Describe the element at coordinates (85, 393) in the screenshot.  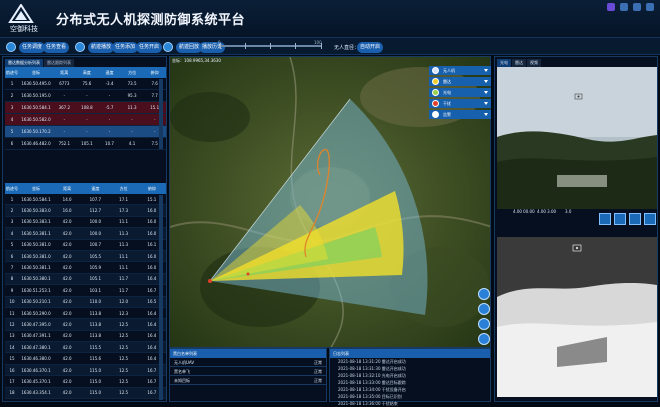
I see `table-row: 18 1630.43.354.1 42.0 115.0 12.5 16.7` at that location.